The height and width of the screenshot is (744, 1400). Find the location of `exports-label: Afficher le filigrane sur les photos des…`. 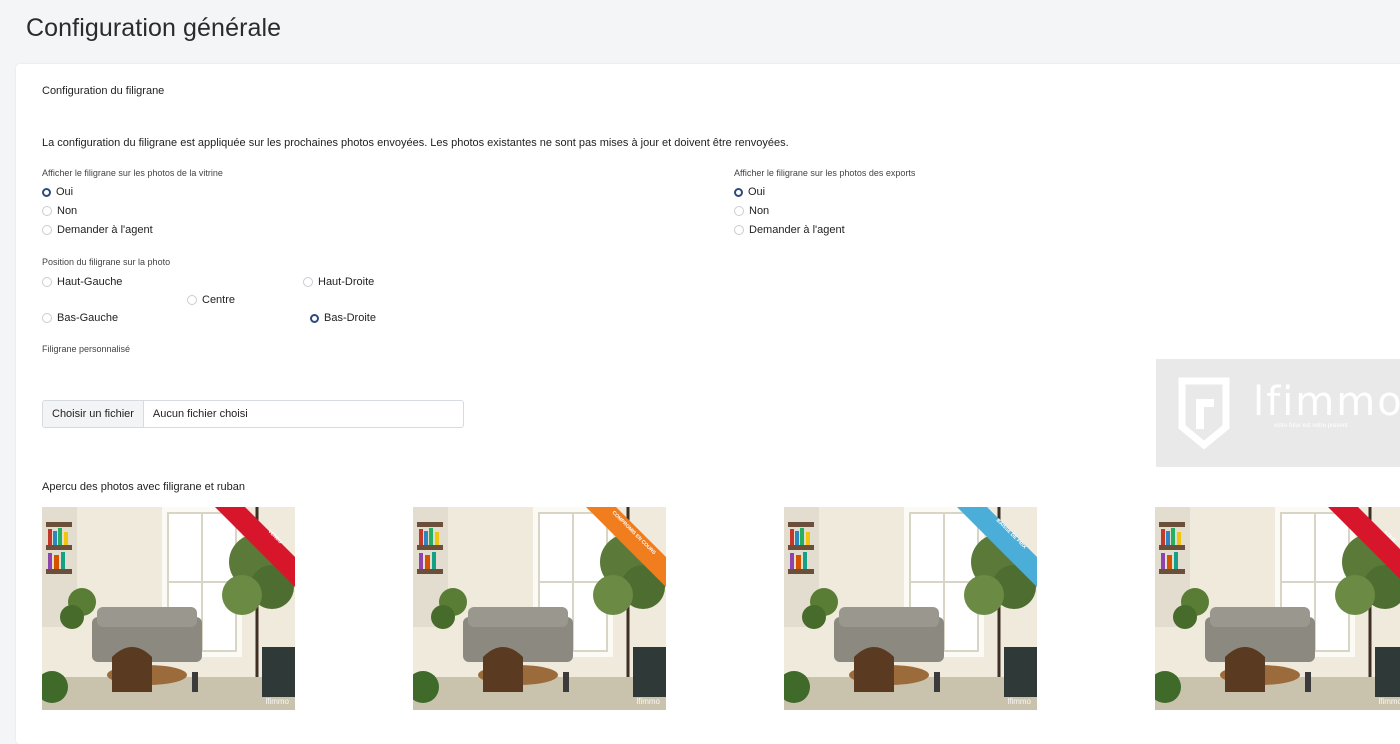

exports-label: Afficher le filigrane sur les photos des… is located at coordinates (825, 173).